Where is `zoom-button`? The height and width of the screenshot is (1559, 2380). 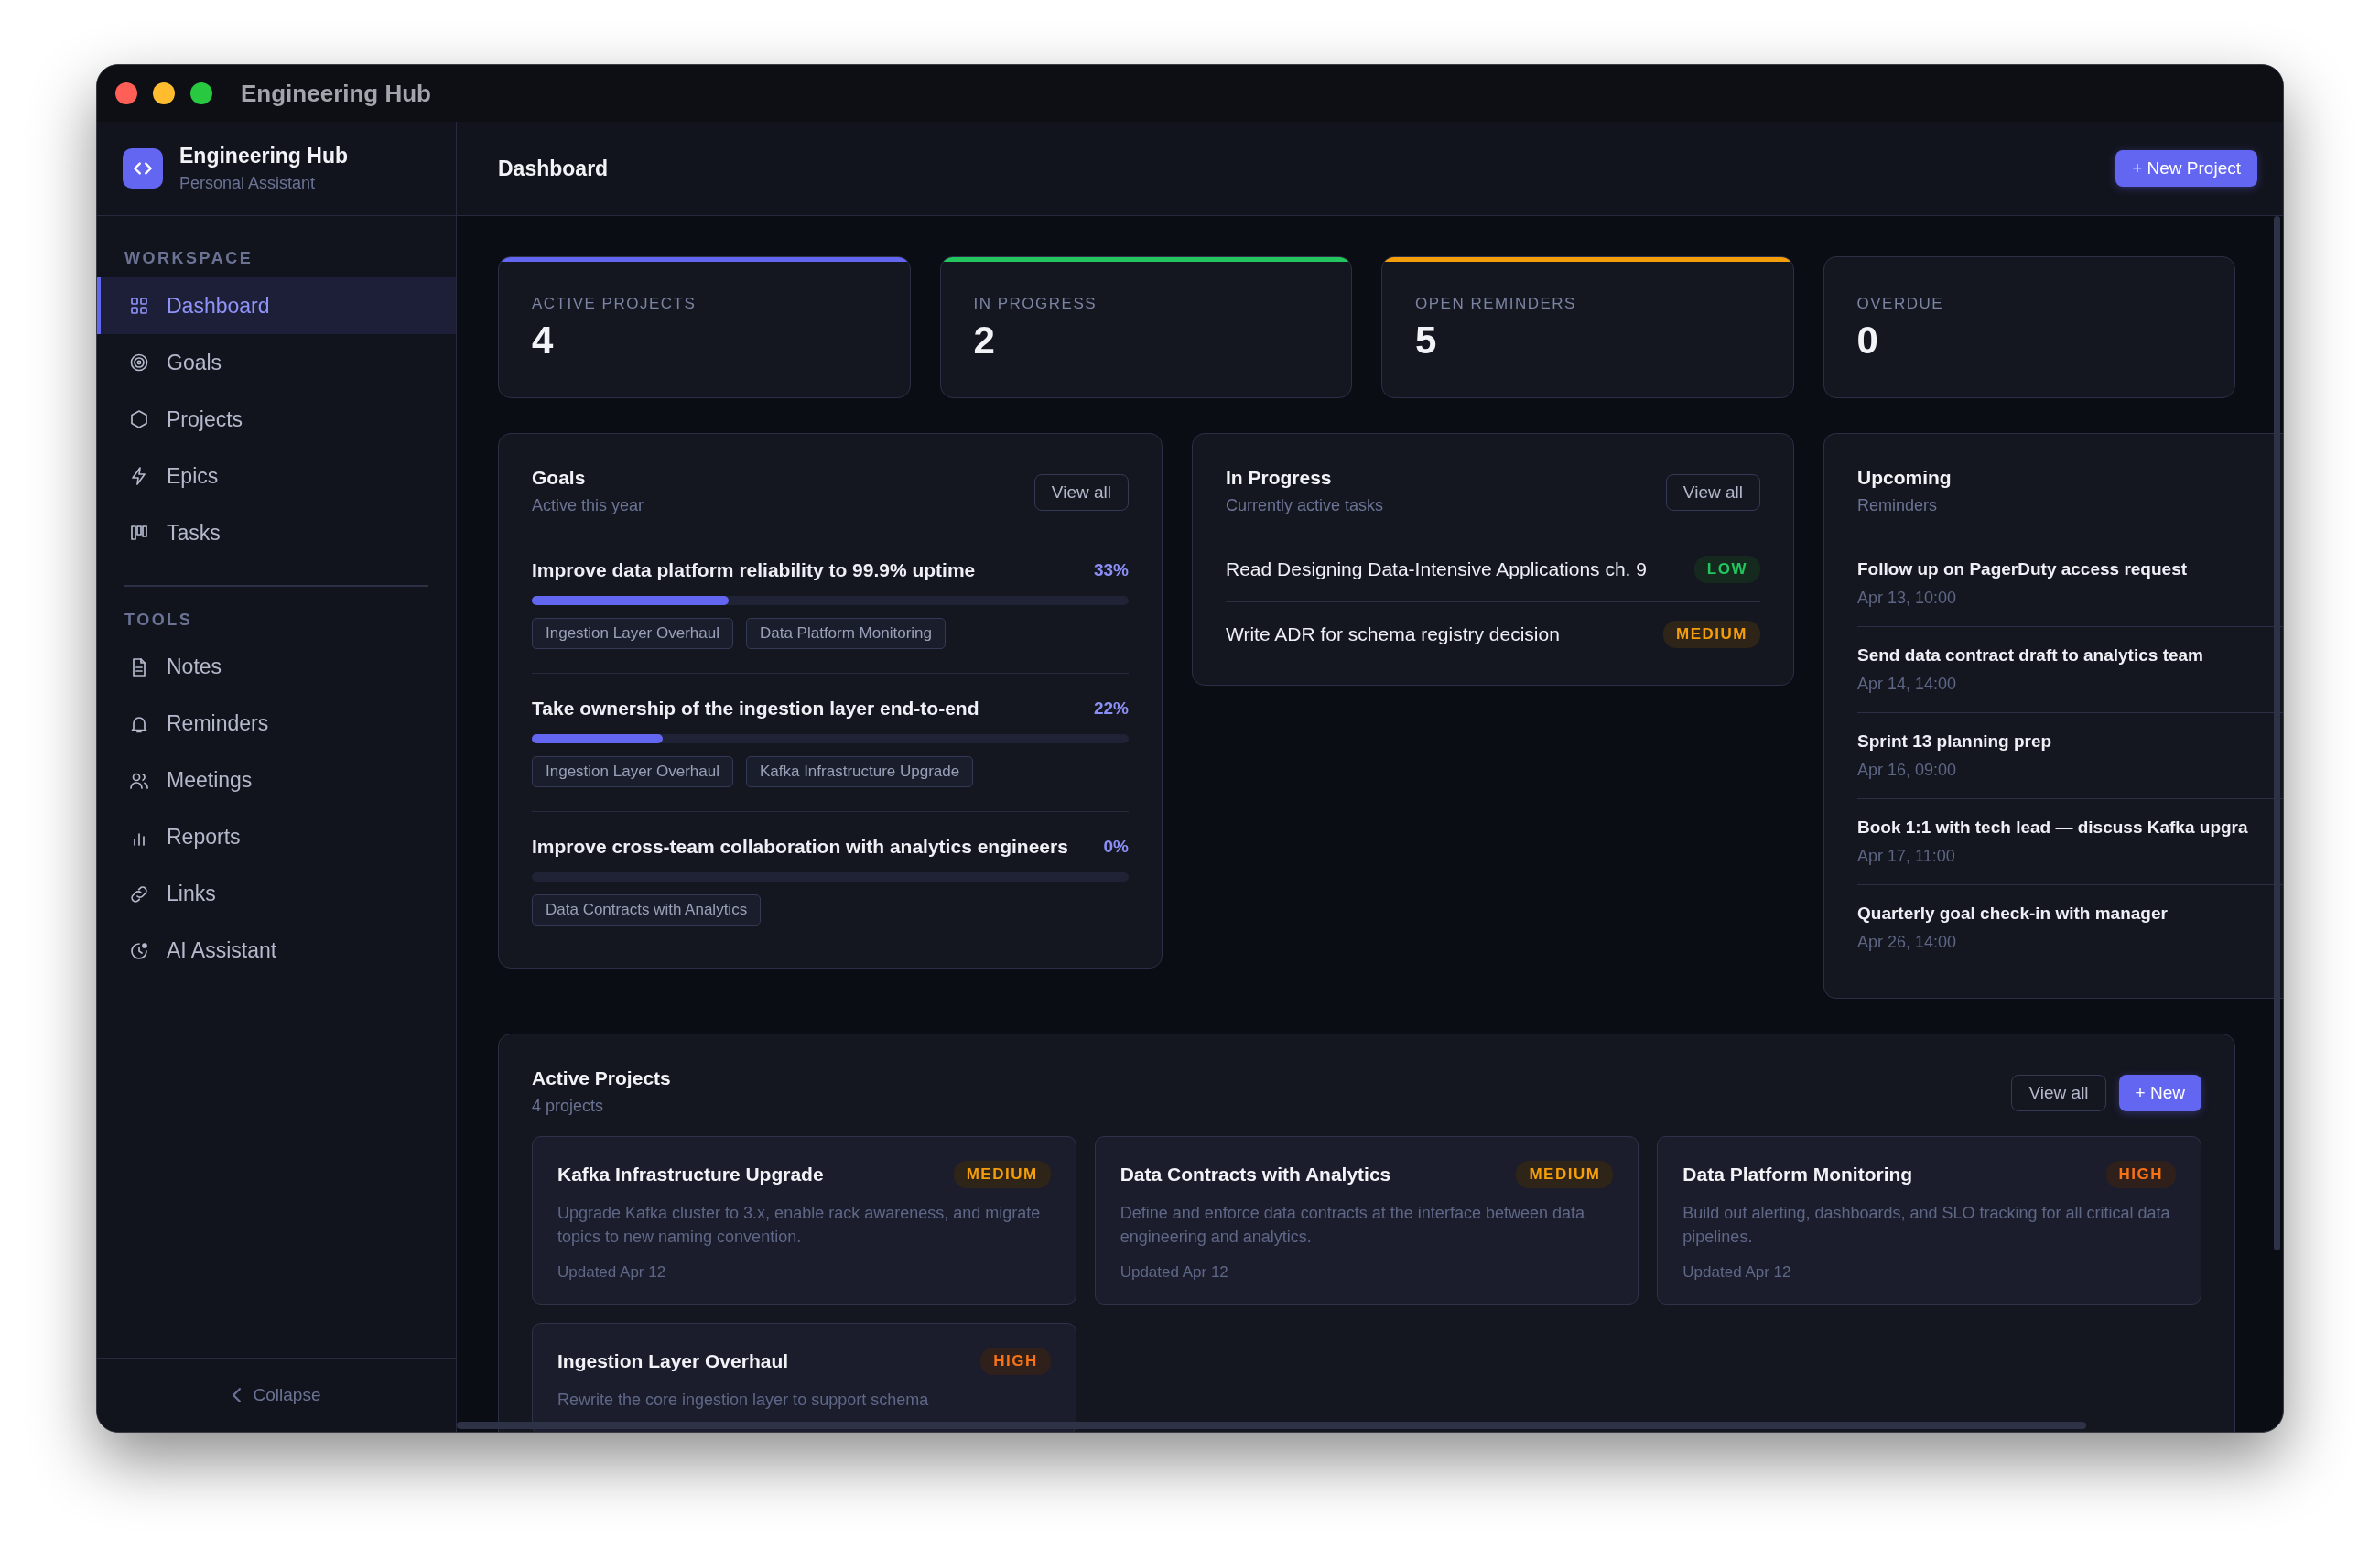
zoom-button is located at coordinates (201, 93).